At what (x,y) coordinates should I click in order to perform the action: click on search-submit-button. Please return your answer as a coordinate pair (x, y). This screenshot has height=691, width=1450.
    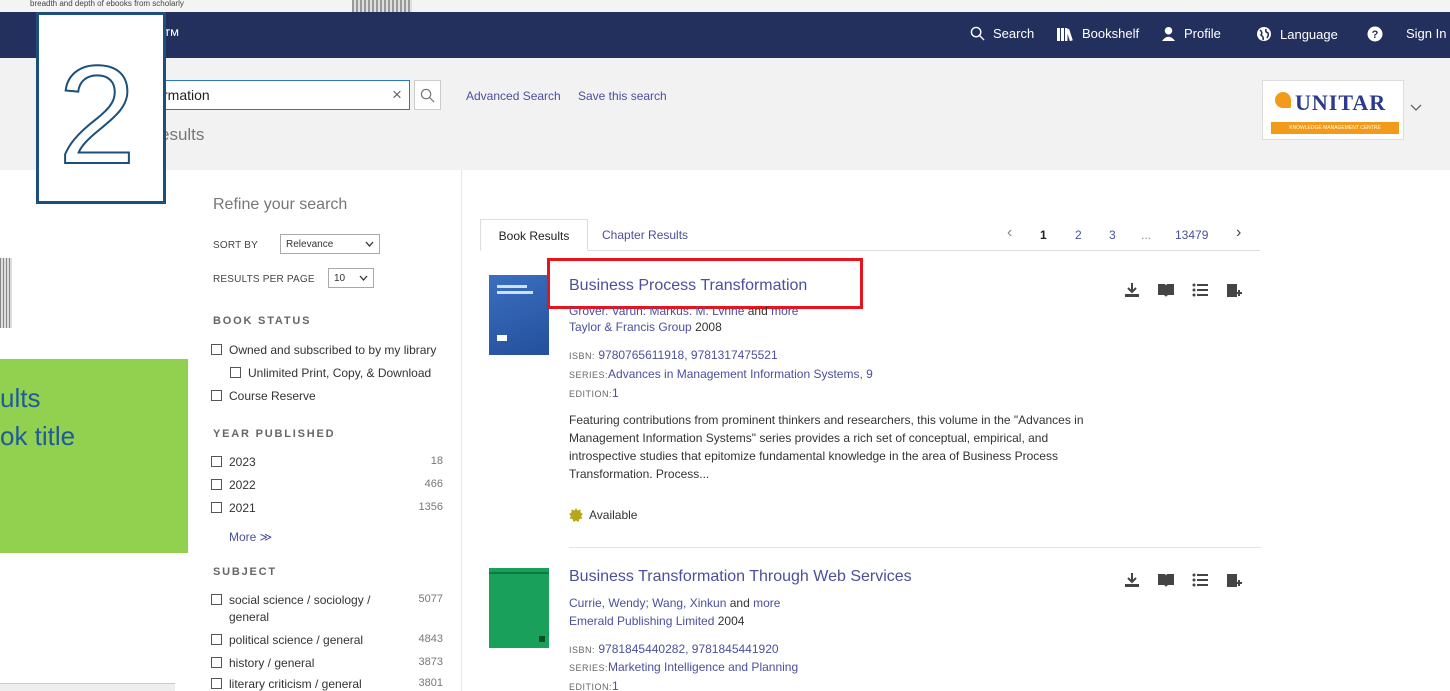
    Looking at the image, I should click on (427, 95).